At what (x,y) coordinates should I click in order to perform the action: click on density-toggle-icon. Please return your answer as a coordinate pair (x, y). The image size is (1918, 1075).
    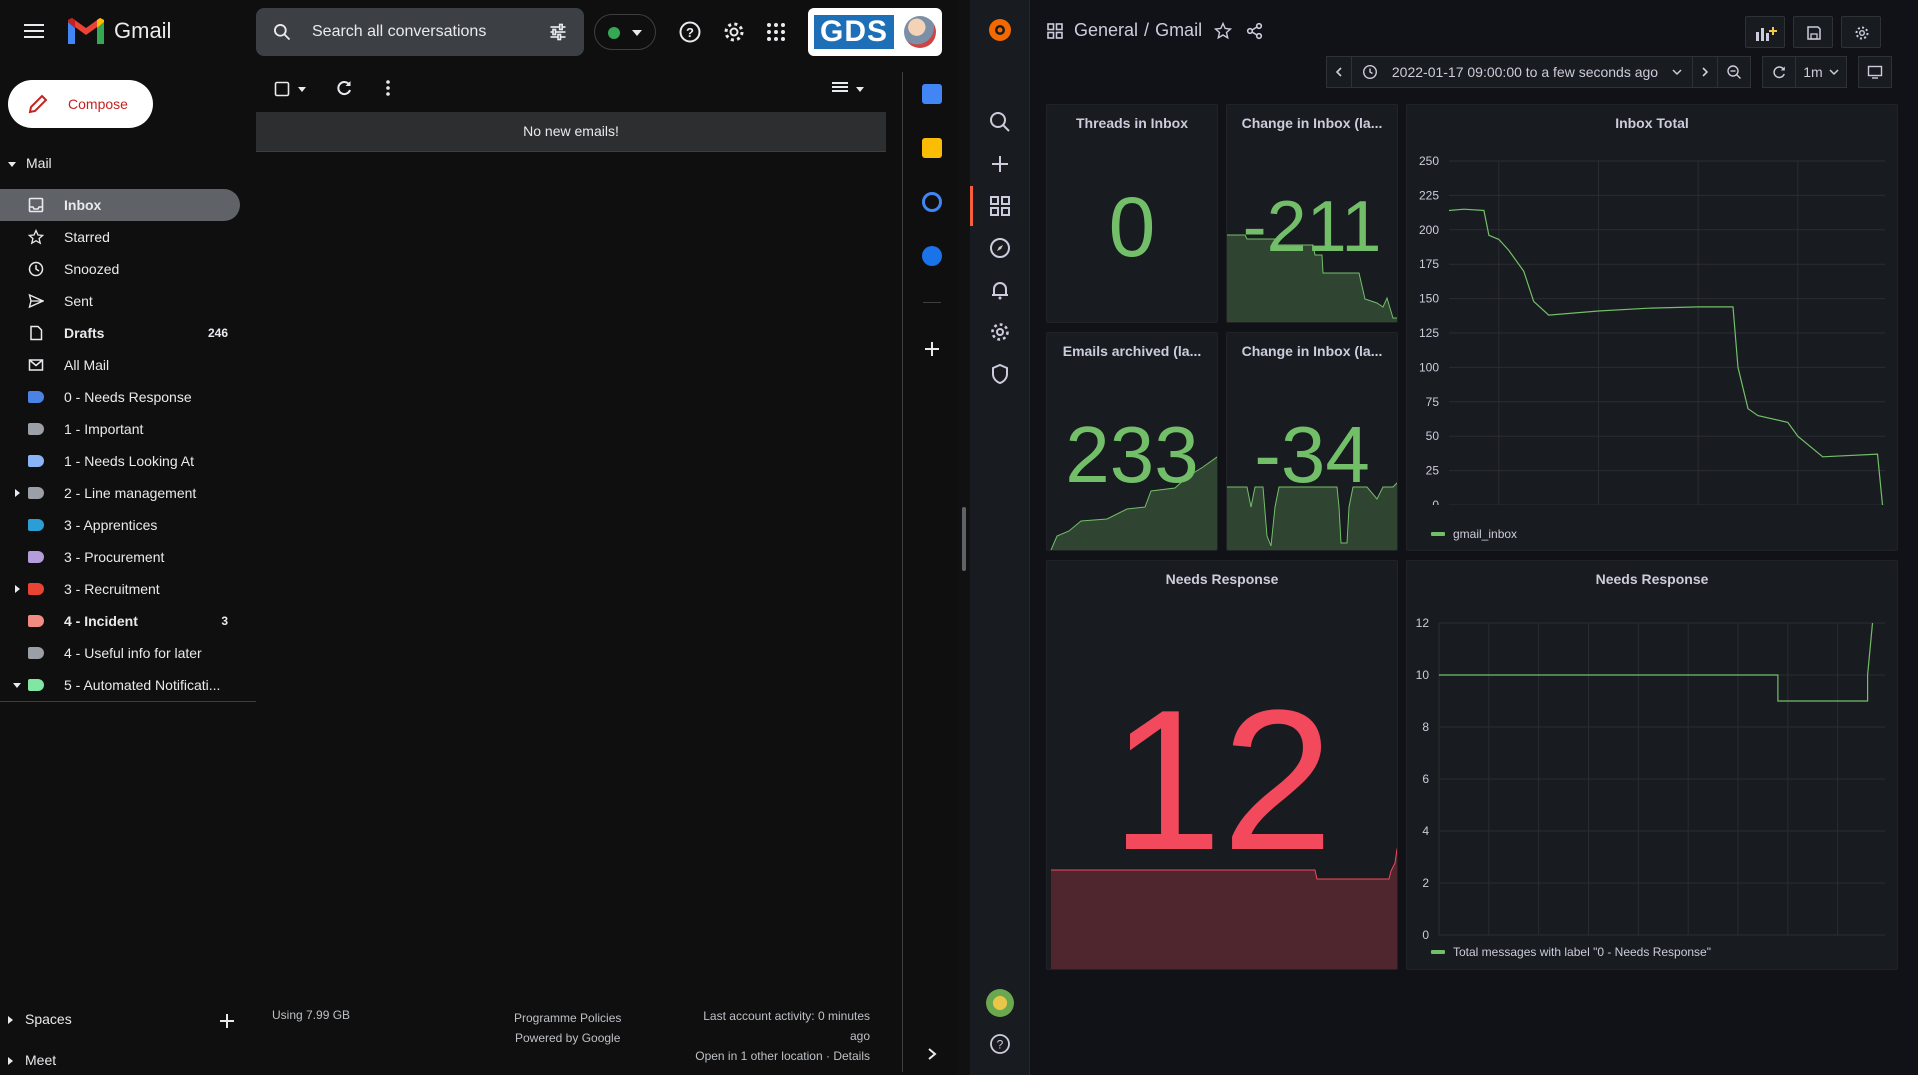
    Looking at the image, I should click on (840, 88).